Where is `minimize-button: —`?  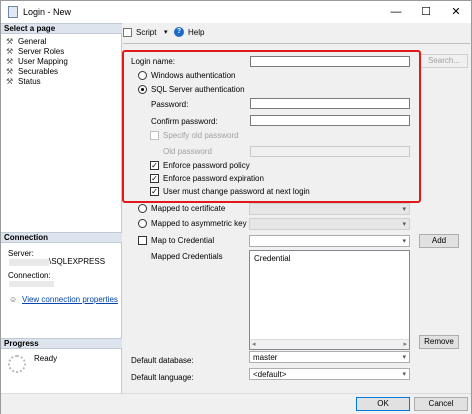
minimize-button: — is located at coordinates (396, 12).